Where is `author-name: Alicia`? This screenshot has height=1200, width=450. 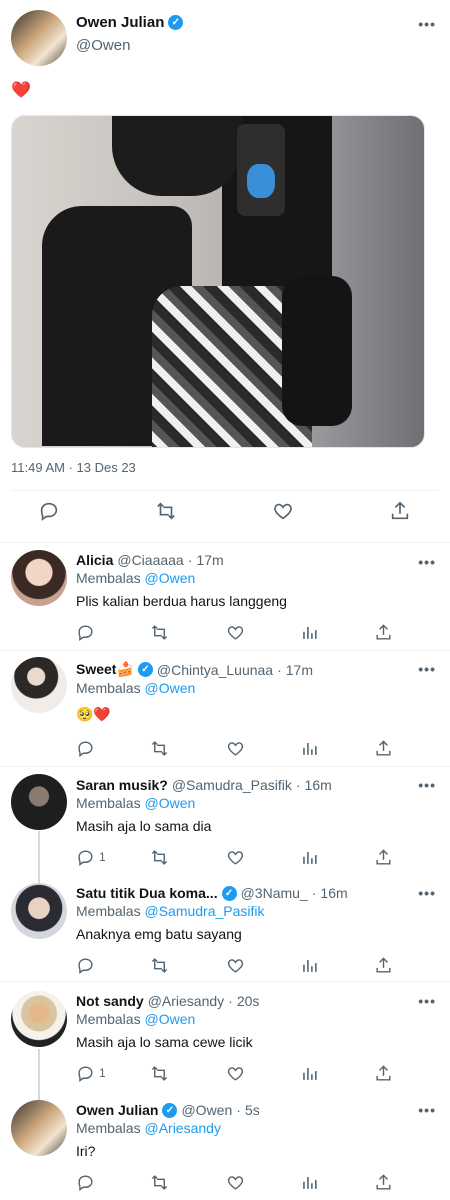
author-name: Alicia is located at coordinates (94, 560).